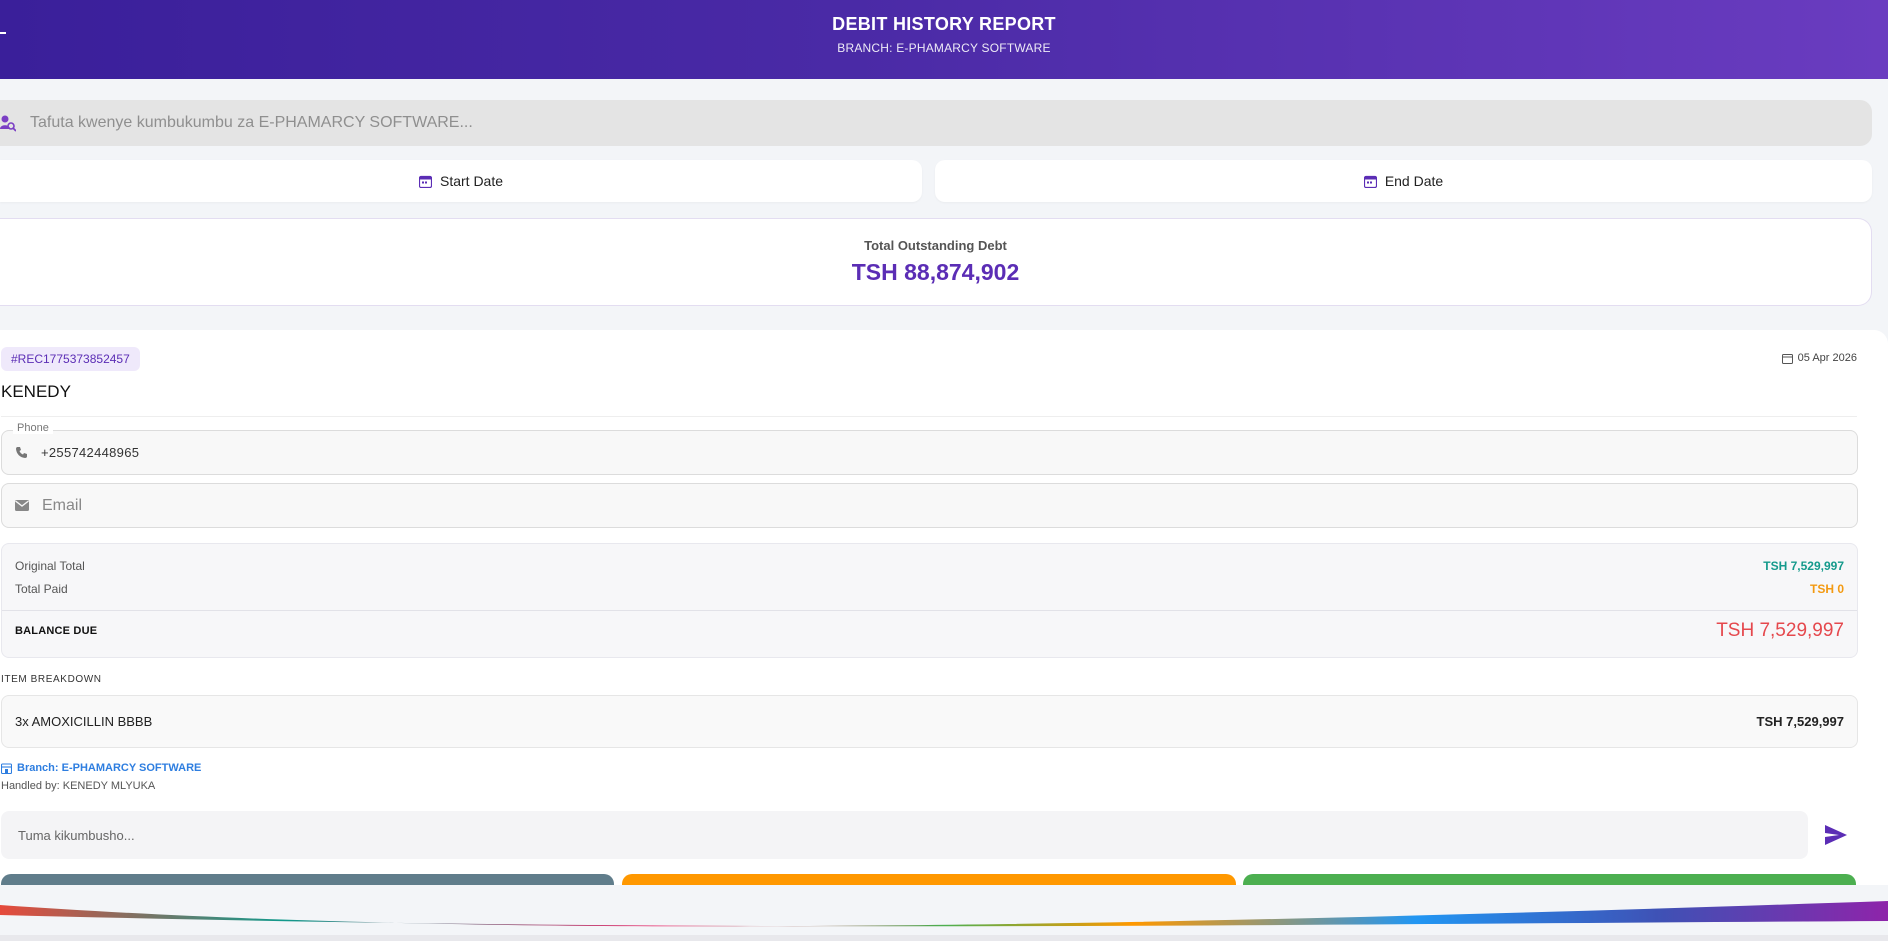 The width and height of the screenshot is (1888, 941). I want to click on record-date: 05 Apr 2026, so click(1819, 358).